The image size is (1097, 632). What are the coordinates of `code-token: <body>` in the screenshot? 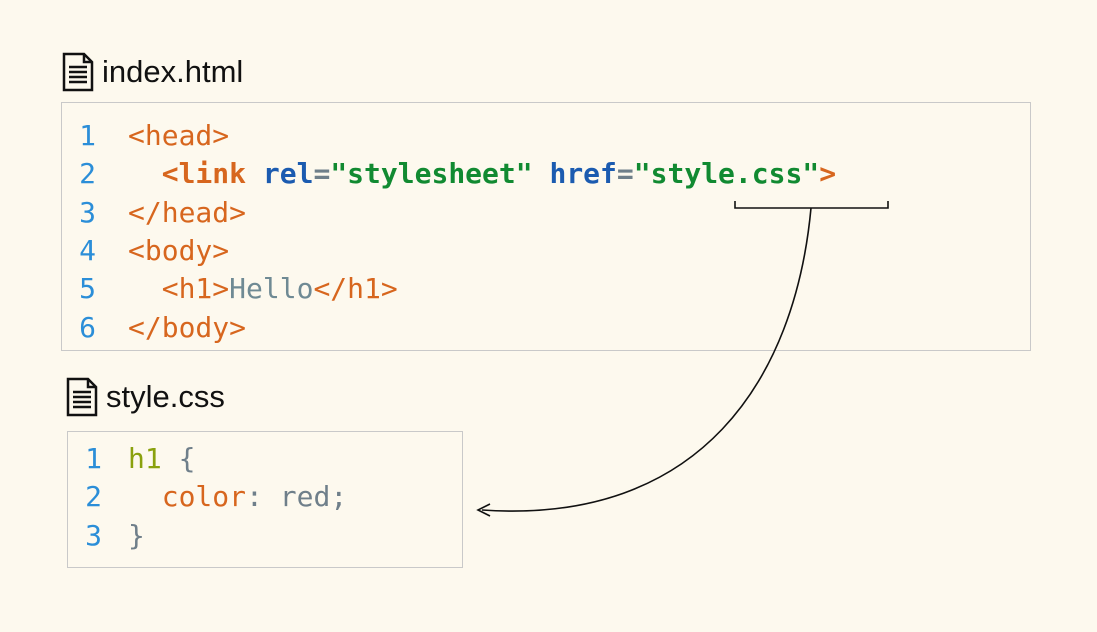 It's located at (179, 250).